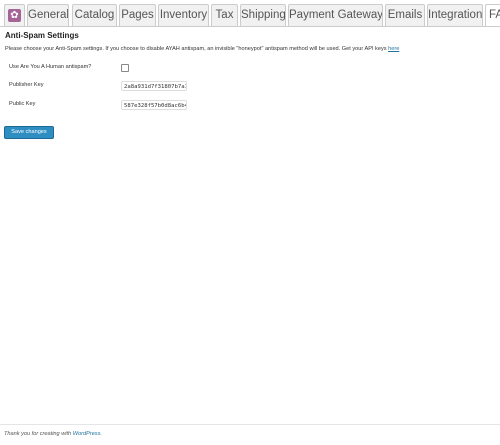 The image size is (500, 445). Describe the element at coordinates (94, 15) in the screenshot. I see `tab-catalog: Catalog` at that location.